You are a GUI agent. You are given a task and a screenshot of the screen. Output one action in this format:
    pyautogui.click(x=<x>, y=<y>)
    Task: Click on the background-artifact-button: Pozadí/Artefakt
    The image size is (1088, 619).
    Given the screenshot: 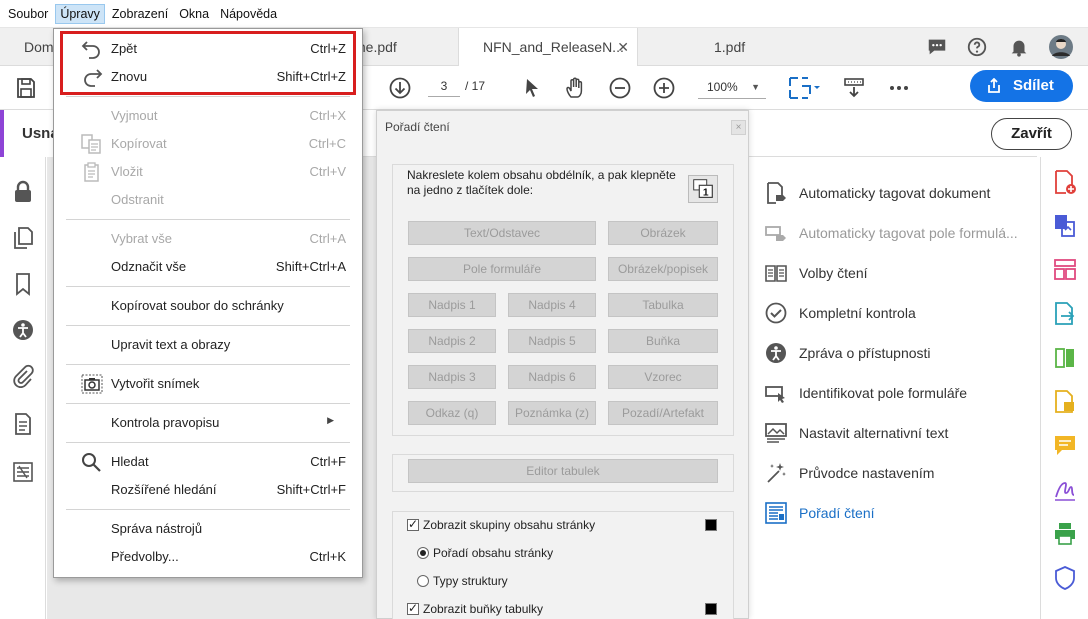 What is the action you would take?
    pyautogui.click(x=663, y=413)
    